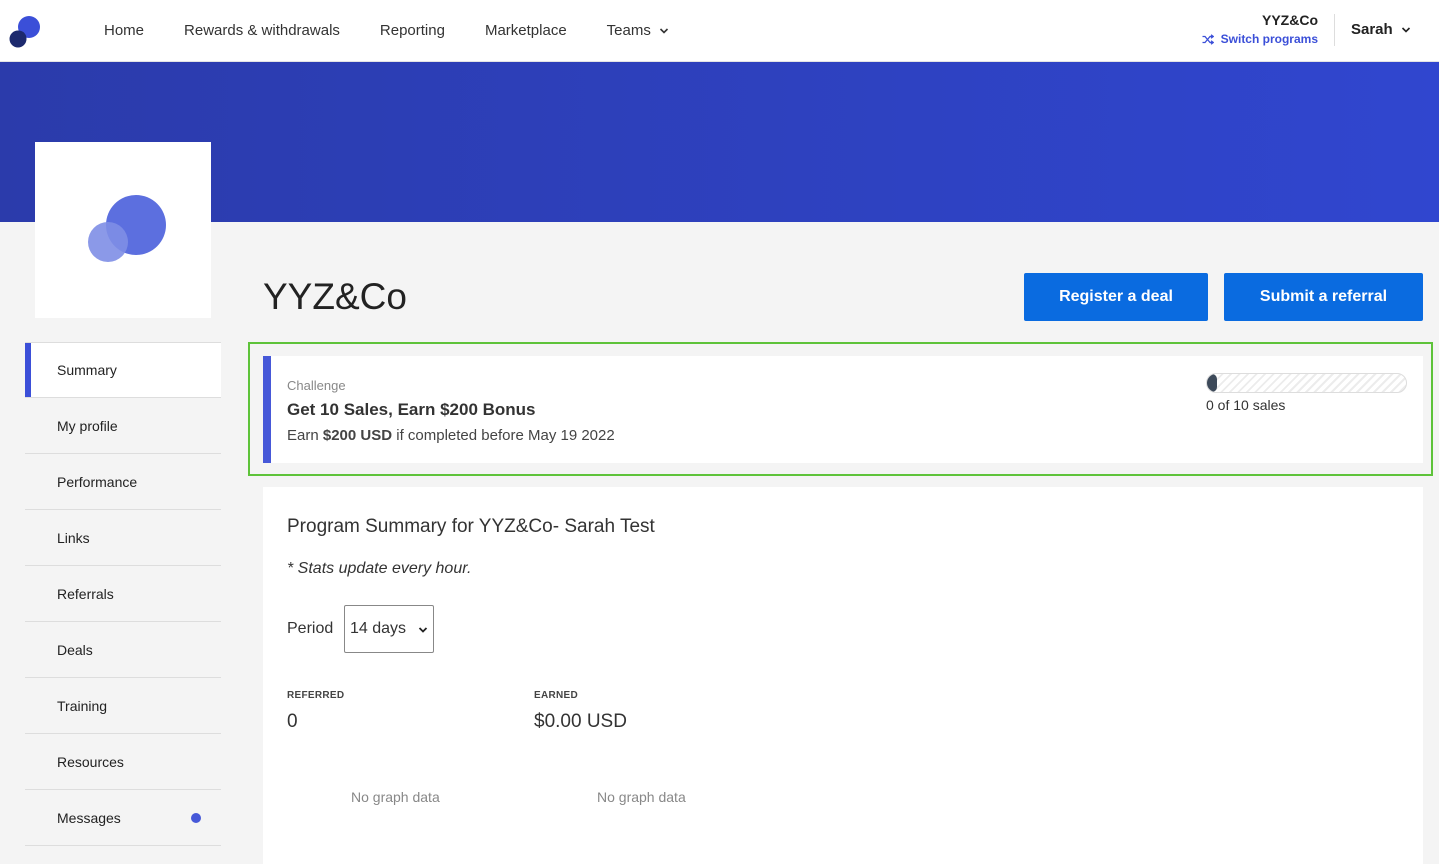 Image resolution: width=1439 pixels, height=864 pixels. I want to click on nav-home: Home, so click(124, 30).